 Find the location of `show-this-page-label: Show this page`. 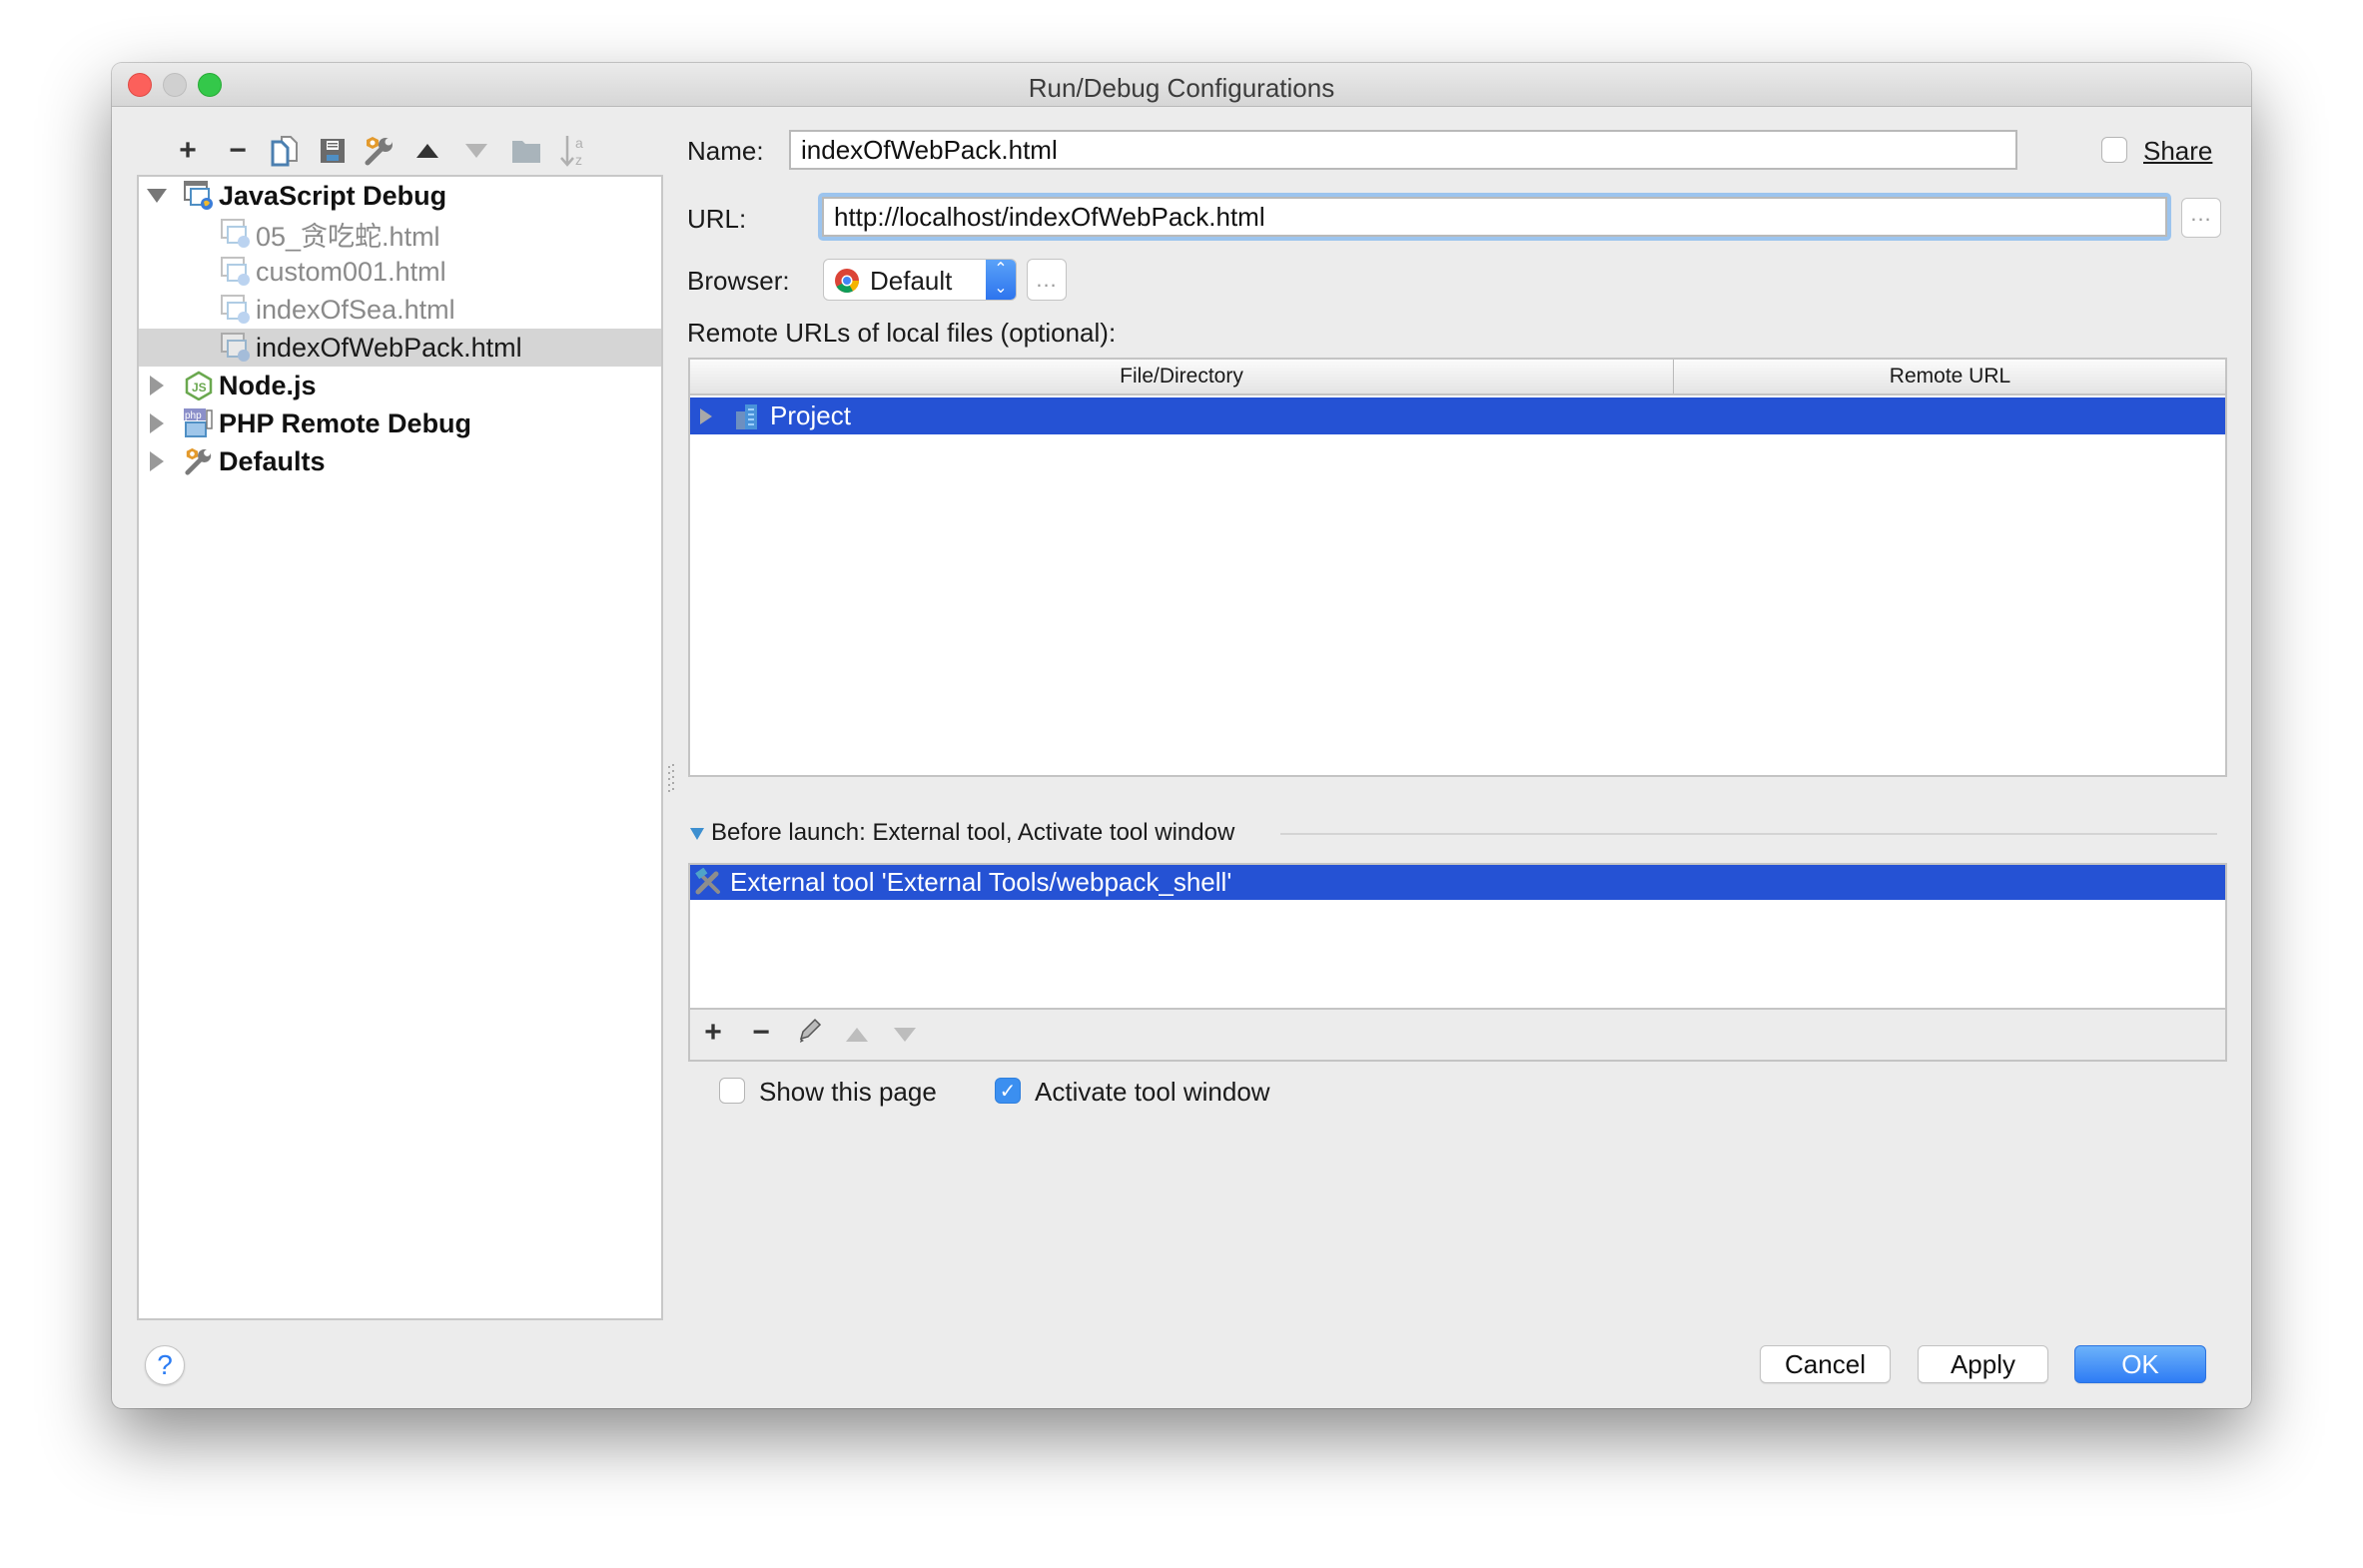

show-this-page-label: Show this page is located at coordinates (848, 1092).